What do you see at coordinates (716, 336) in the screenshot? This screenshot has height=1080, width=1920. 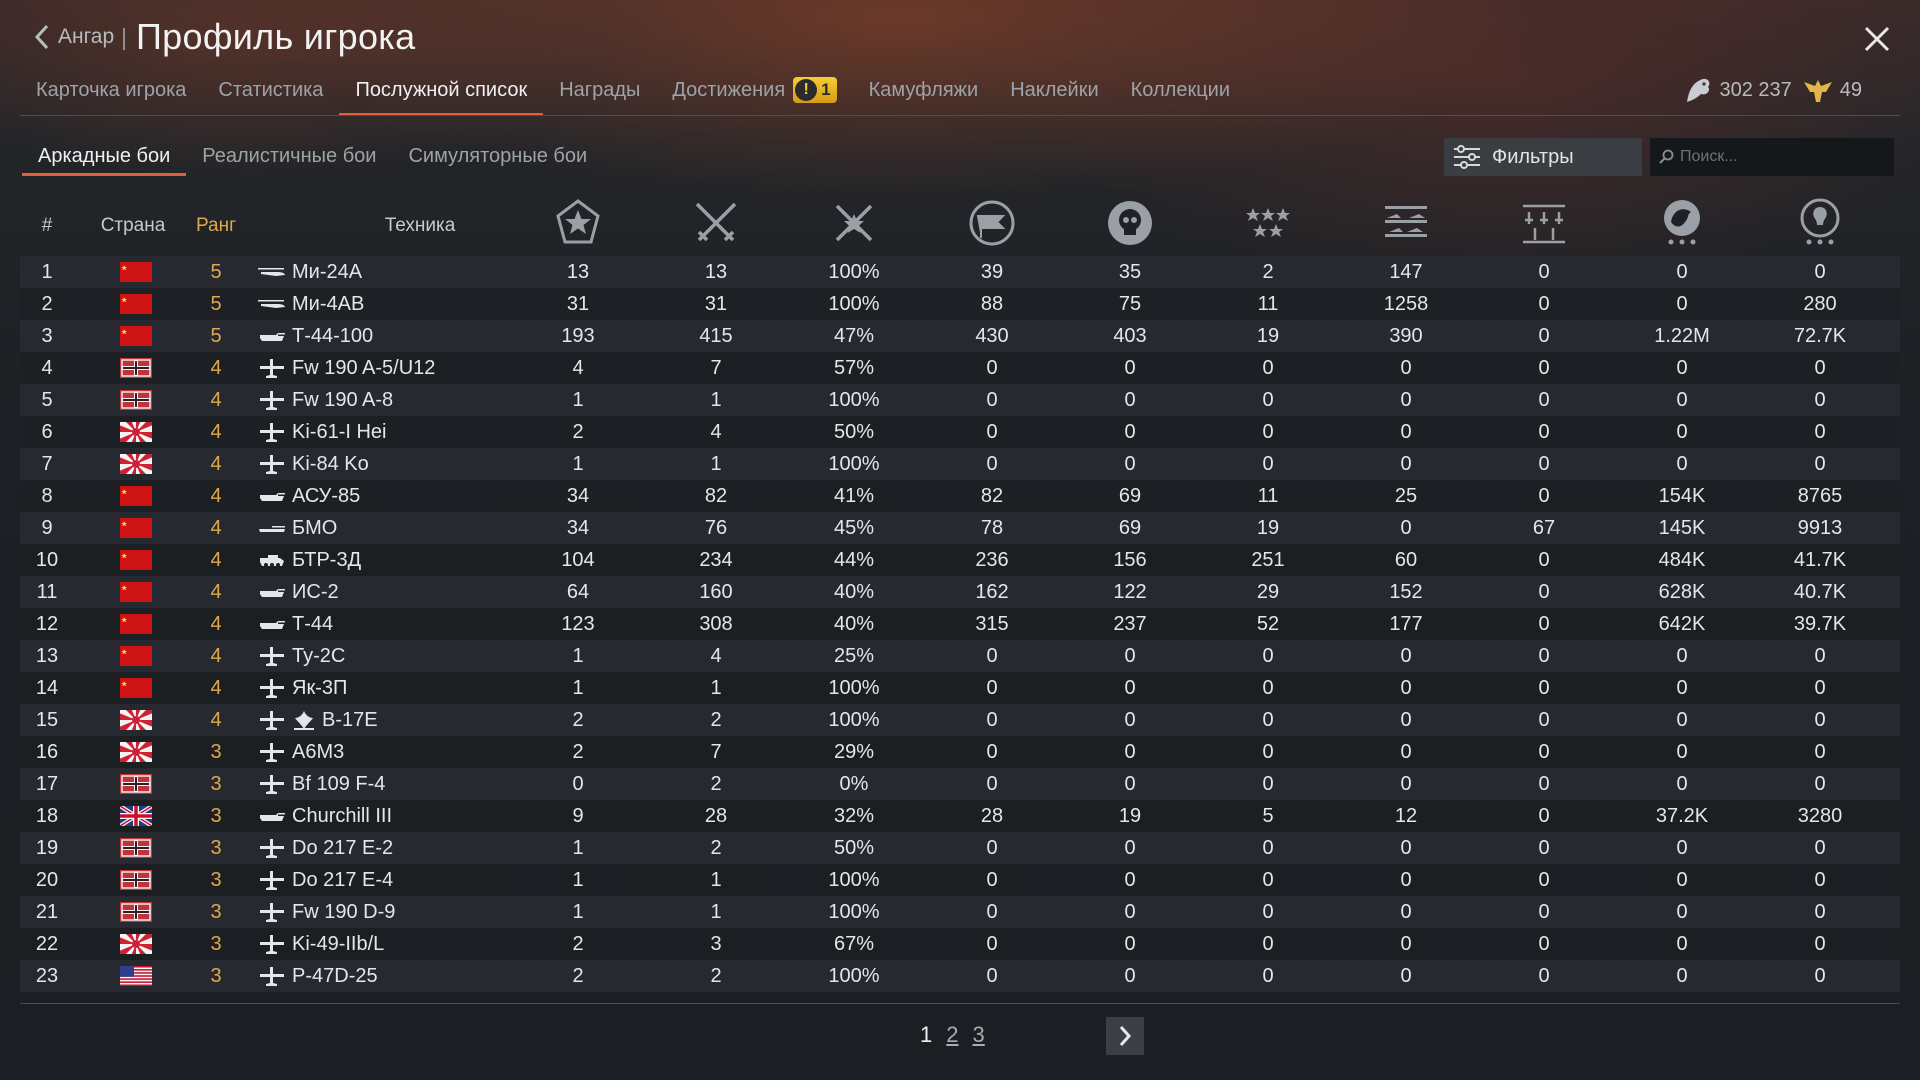 I see `stat-value: 415` at bounding box center [716, 336].